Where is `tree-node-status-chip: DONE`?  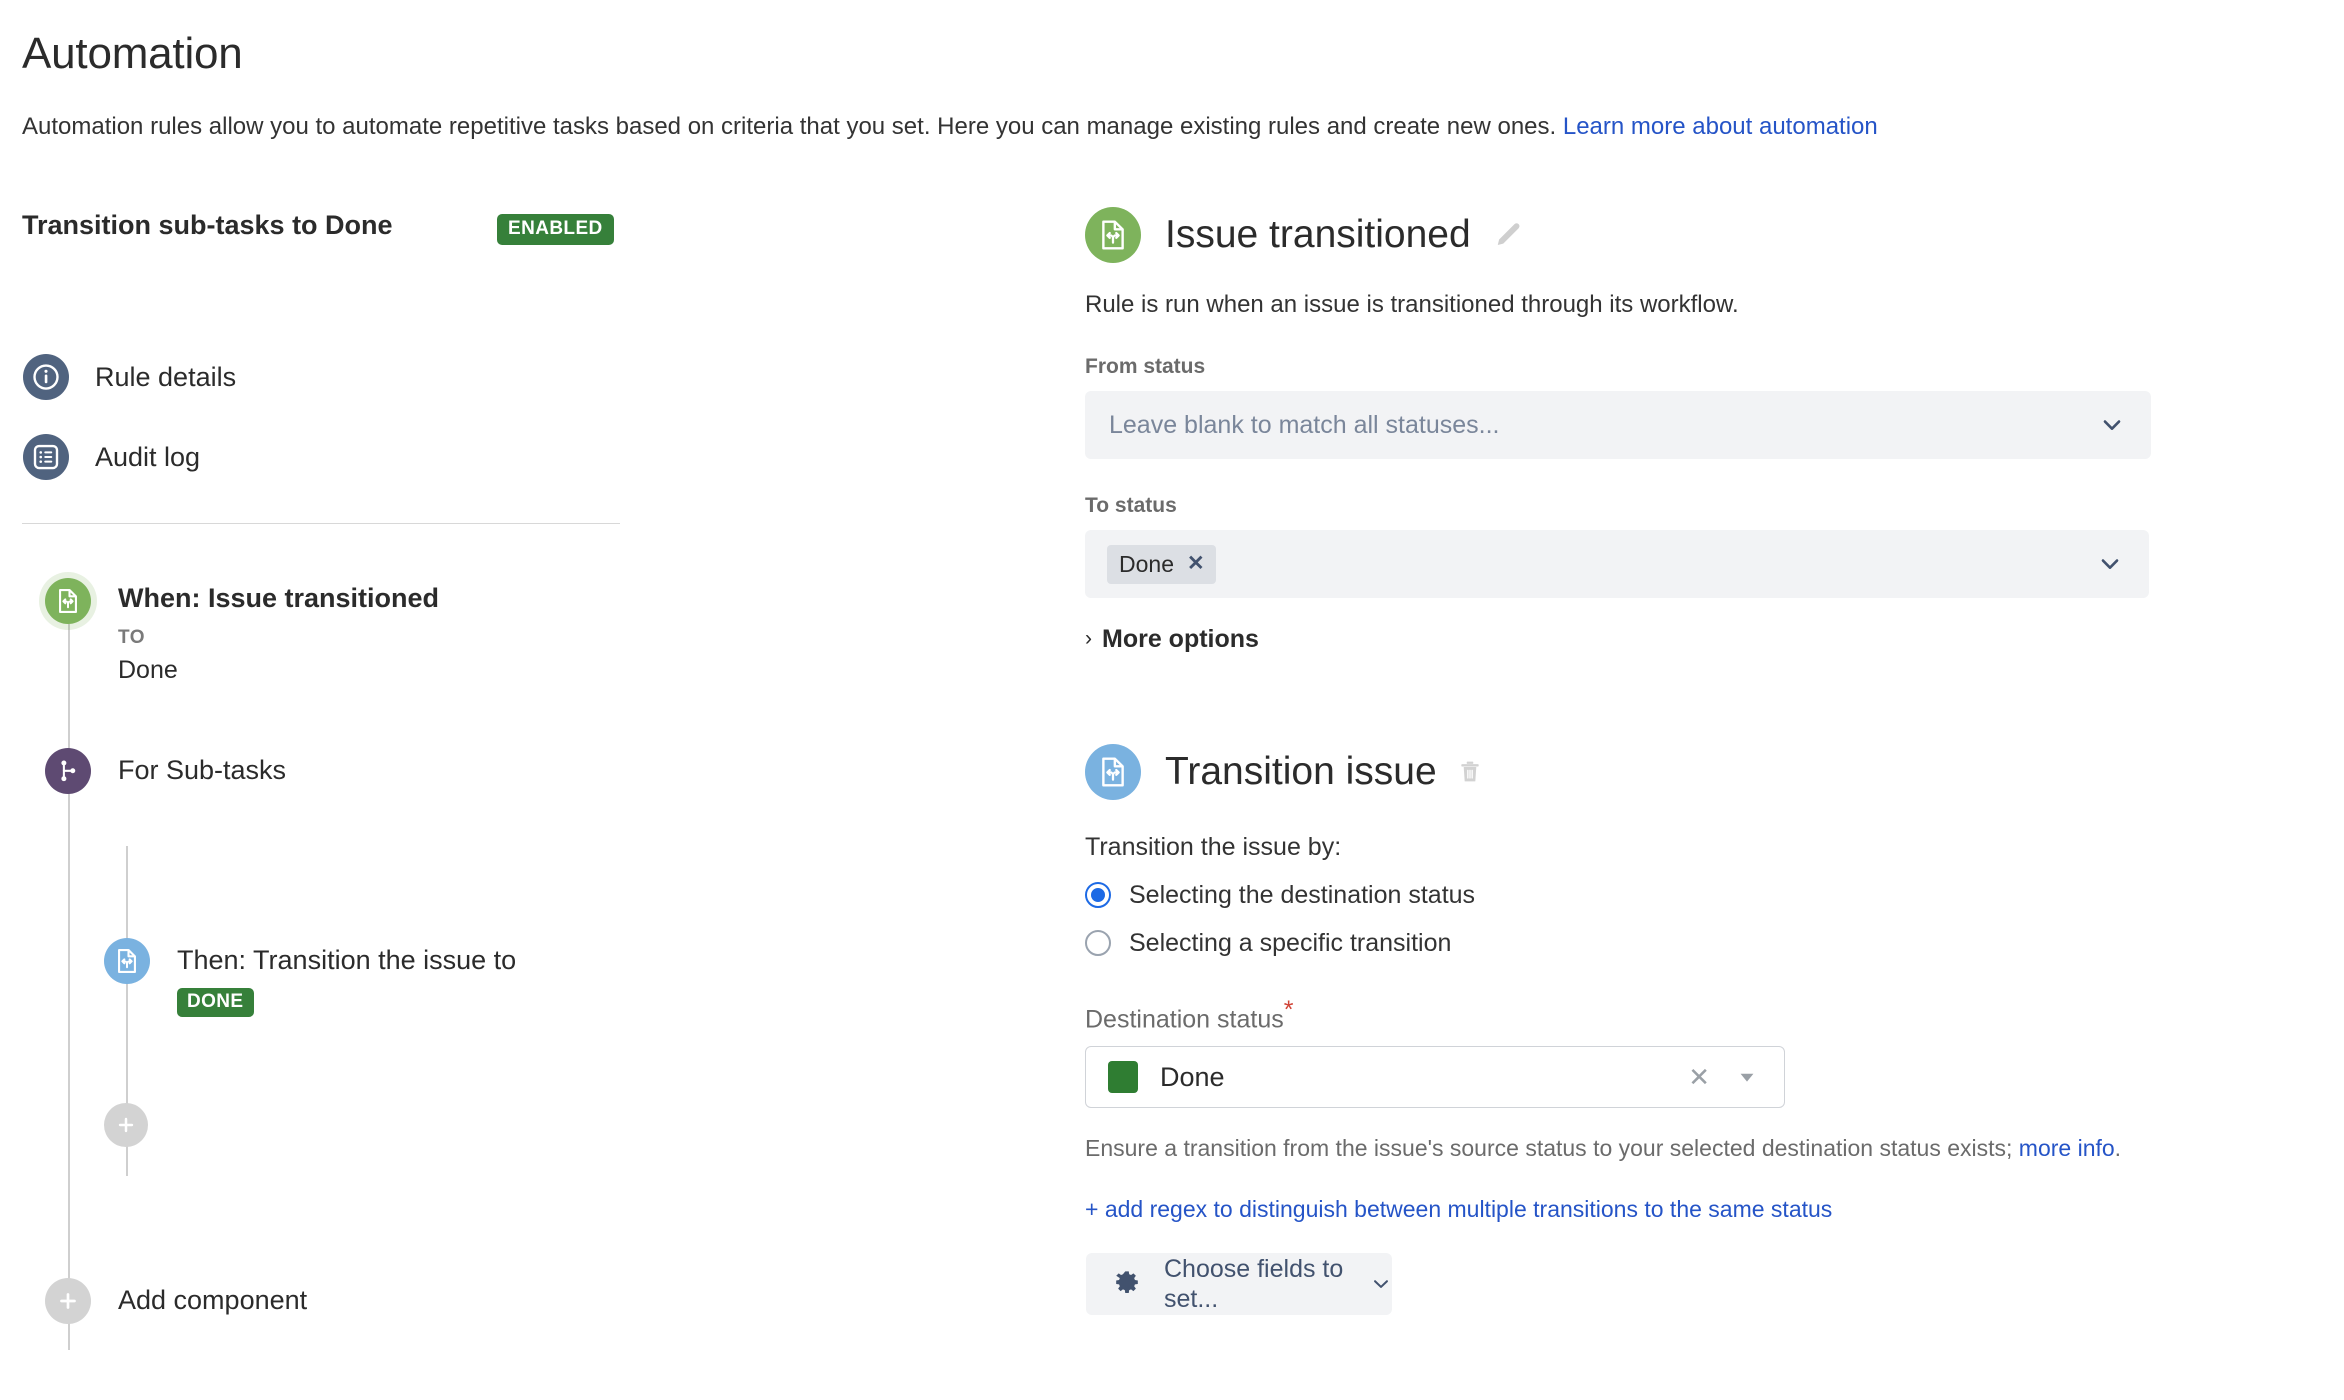
tree-node-status-chip: DONE is located at coordinates (215, 1002).